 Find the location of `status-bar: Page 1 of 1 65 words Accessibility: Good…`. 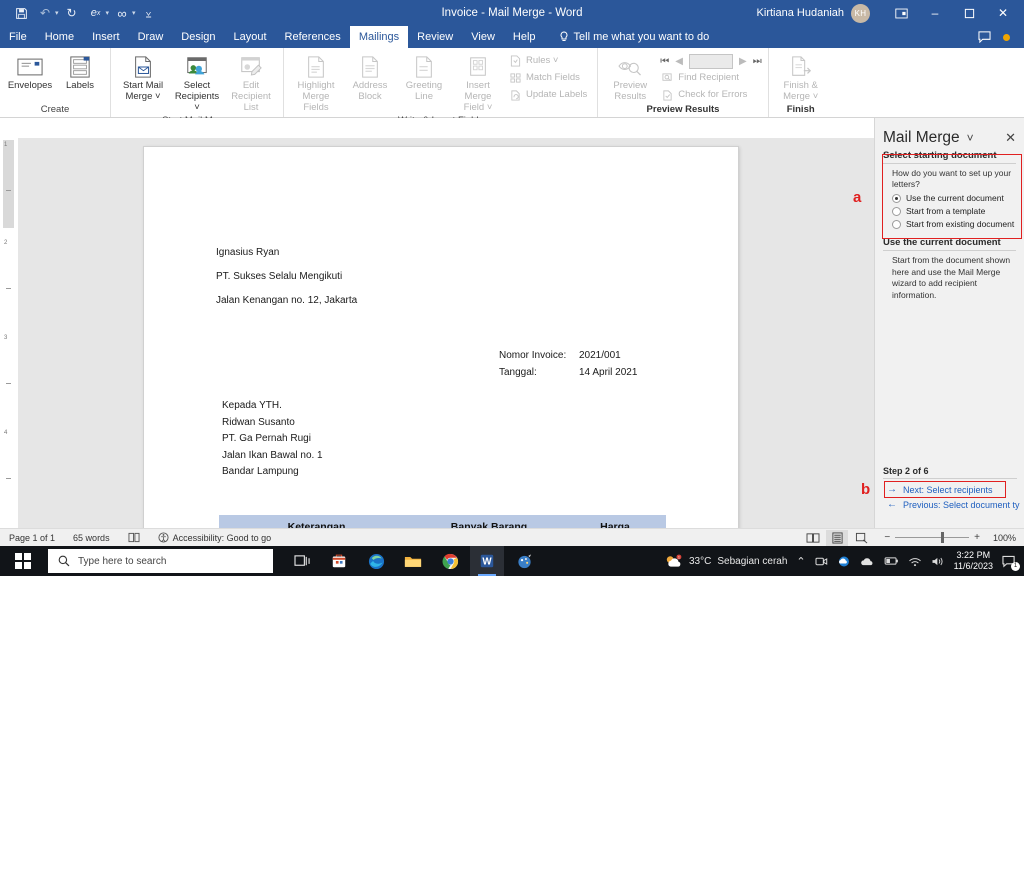

status-bar: Page 1 of 1 65 words Accessibility: Good… is located at coordinates (512, 537).